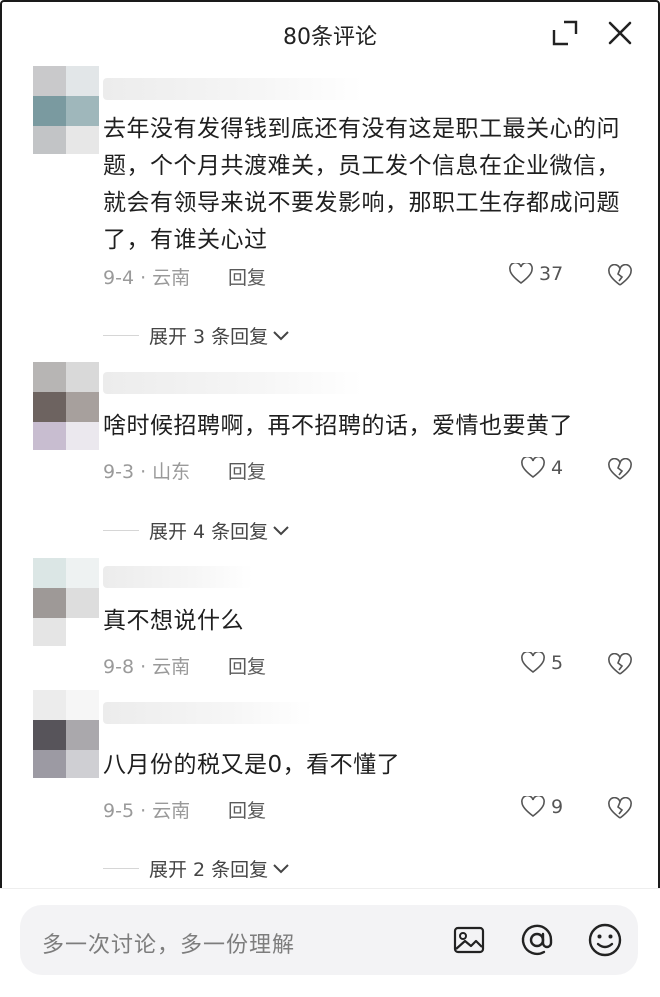 Image resolution: width=660 pixels, height=997 pixels. Describe the element at coordinates (169, 945) in the screenshot. I see `comment-input-placeholder: 多一次讨论，多一份理解` at that location.